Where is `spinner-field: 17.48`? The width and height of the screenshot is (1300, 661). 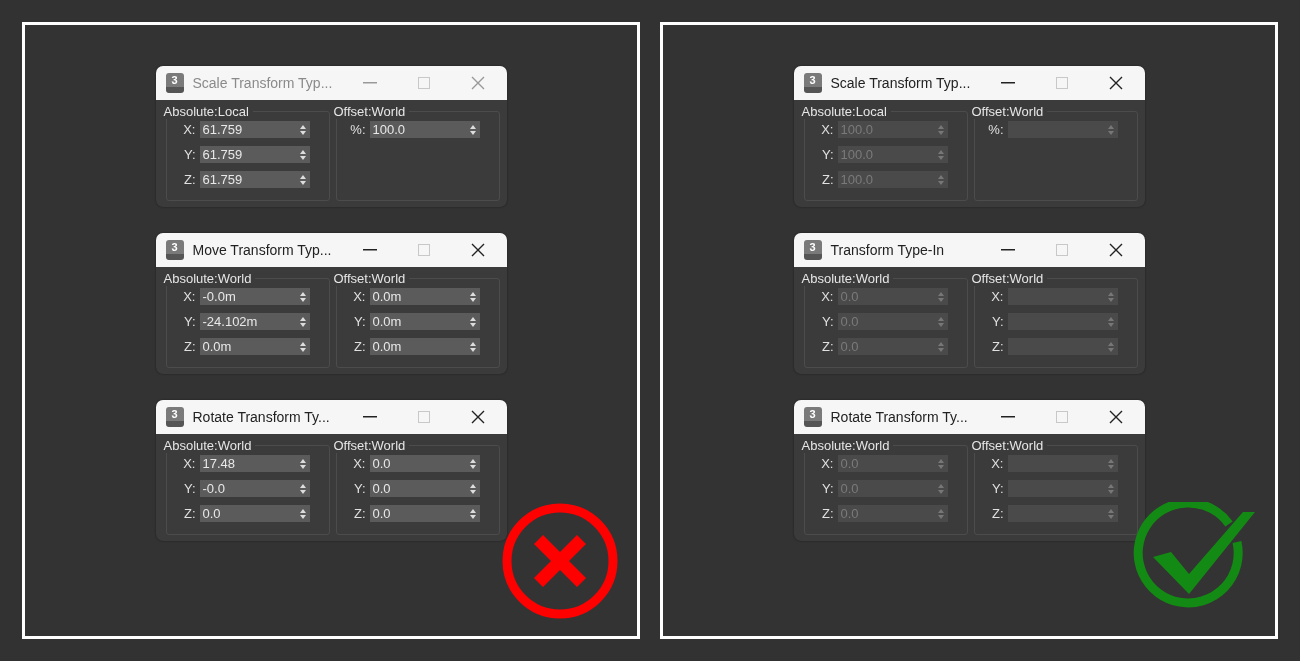
spinner-field: 17.48 is located at coordinates (254, 463).